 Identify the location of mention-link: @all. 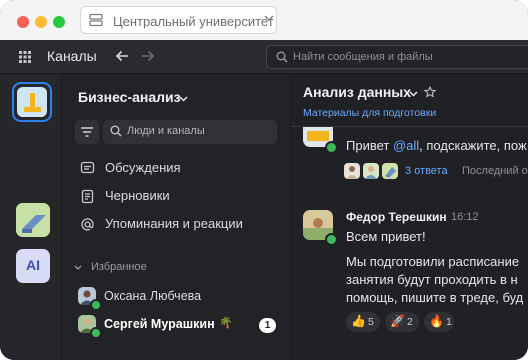
(406, 145).